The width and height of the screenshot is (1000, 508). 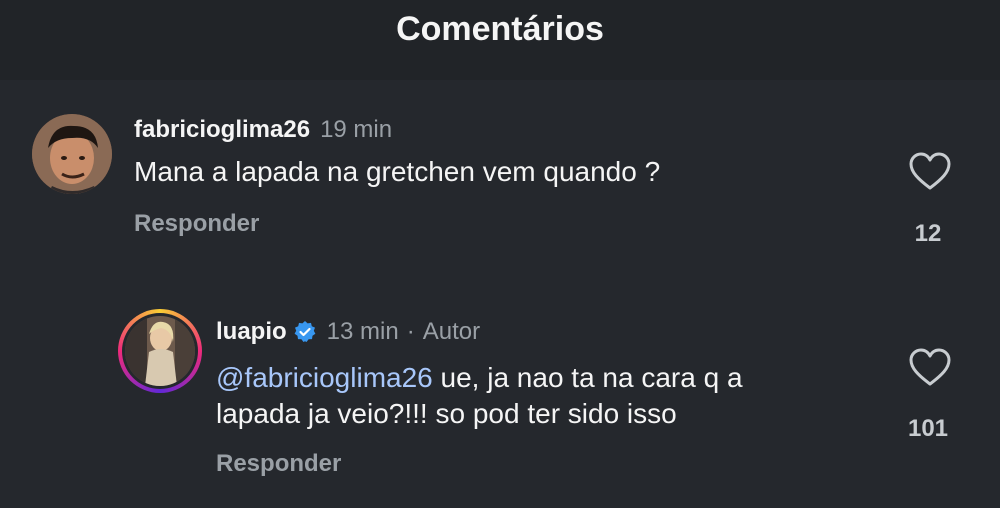 I want to click on comment-username: luapio, so click(x=251, y=332).